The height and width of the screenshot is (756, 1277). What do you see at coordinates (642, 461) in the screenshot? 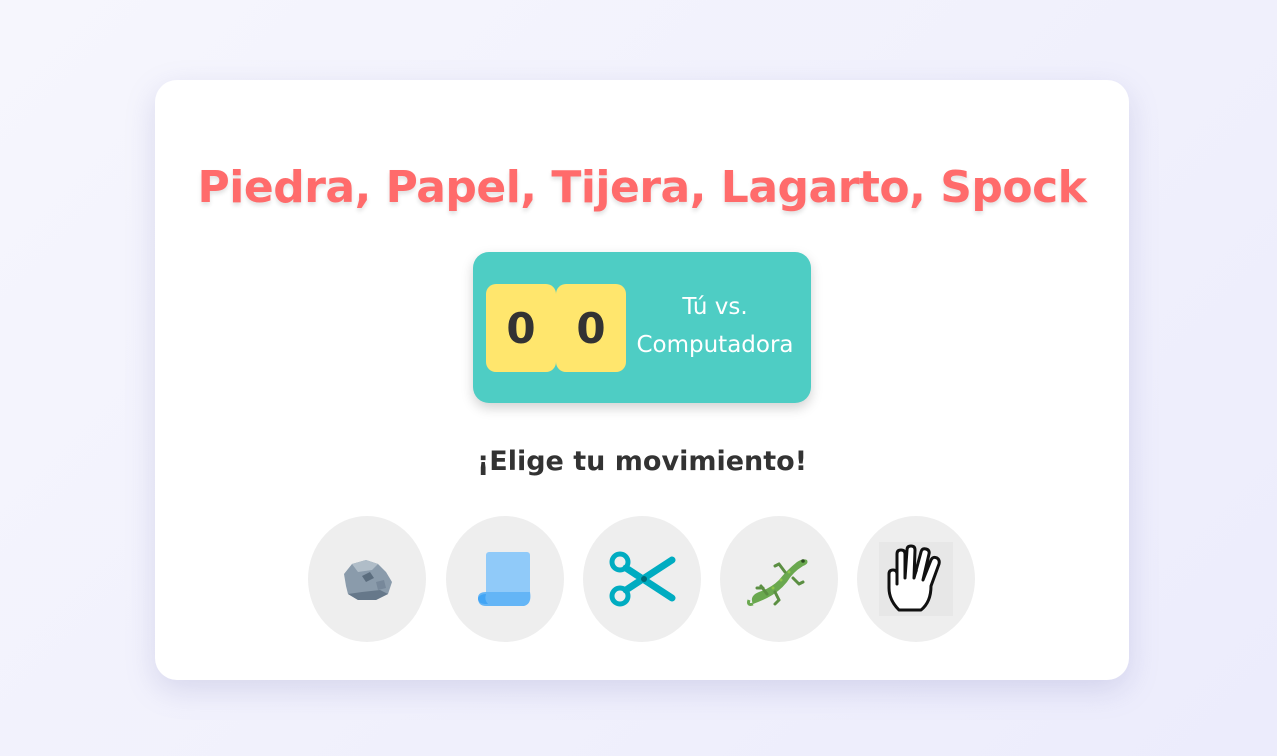
I see `move-prompt: ¡Elige tu movimiento!` at bounding box center [642, 461].